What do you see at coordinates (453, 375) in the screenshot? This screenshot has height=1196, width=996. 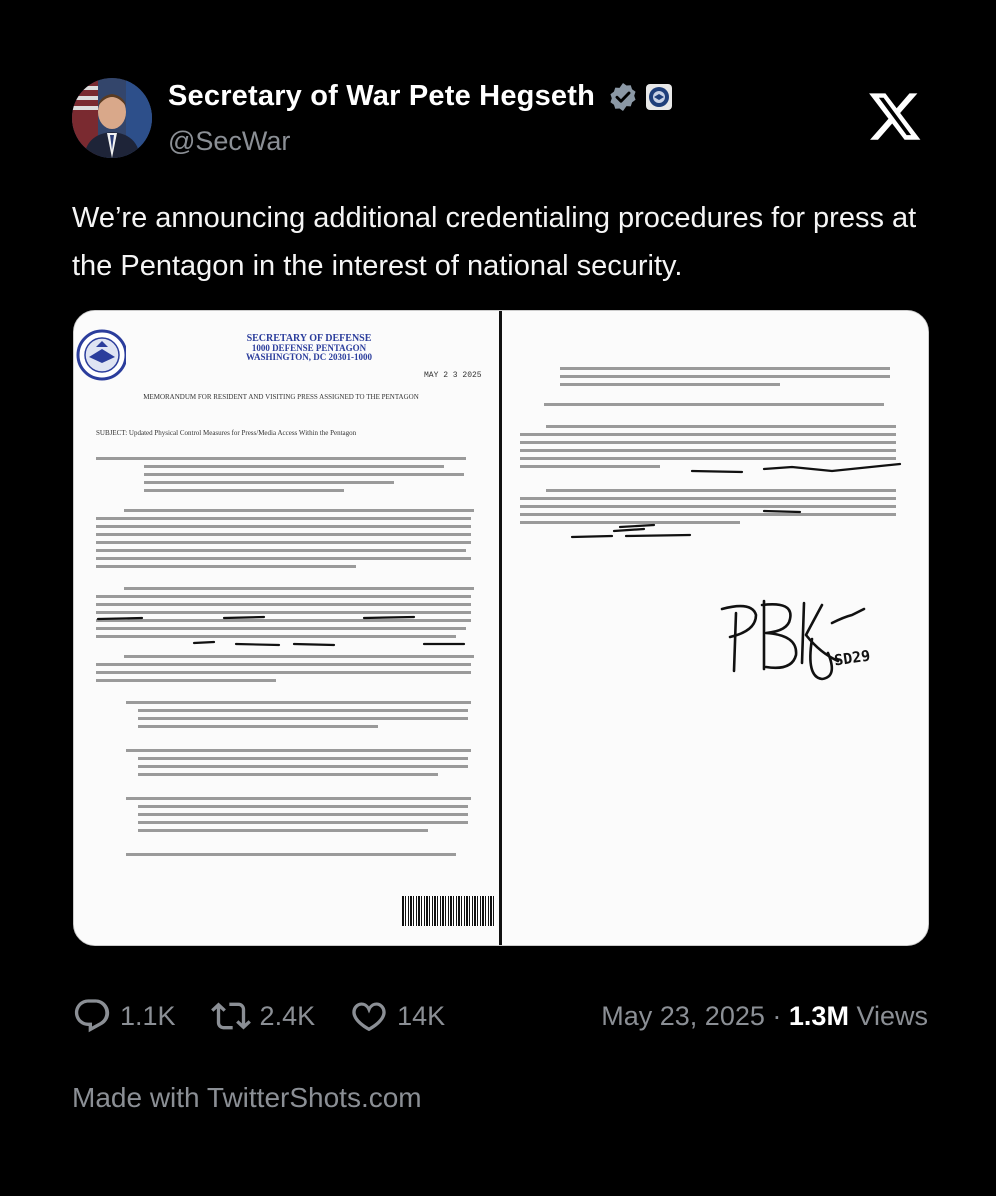 I see `document-date-stamp: MAY 2 3 2025` at bounding box center [453, 375].